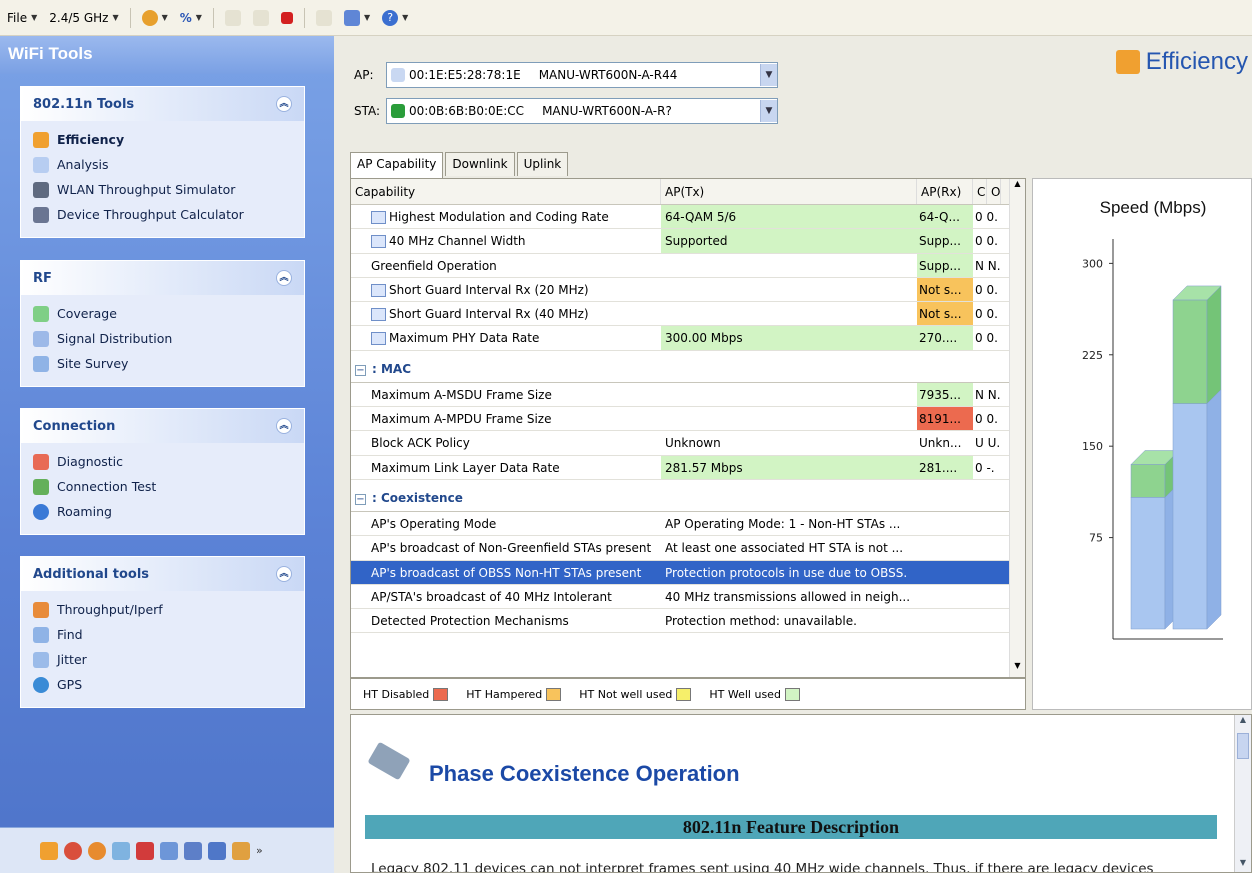 The width and height of the screenshot is (1252, 873). What do you see at coordinates (635, 694) in the screenshot?
I see `legend-ht-not-well-used: HT Not well used` at bounding box center [635, 694].